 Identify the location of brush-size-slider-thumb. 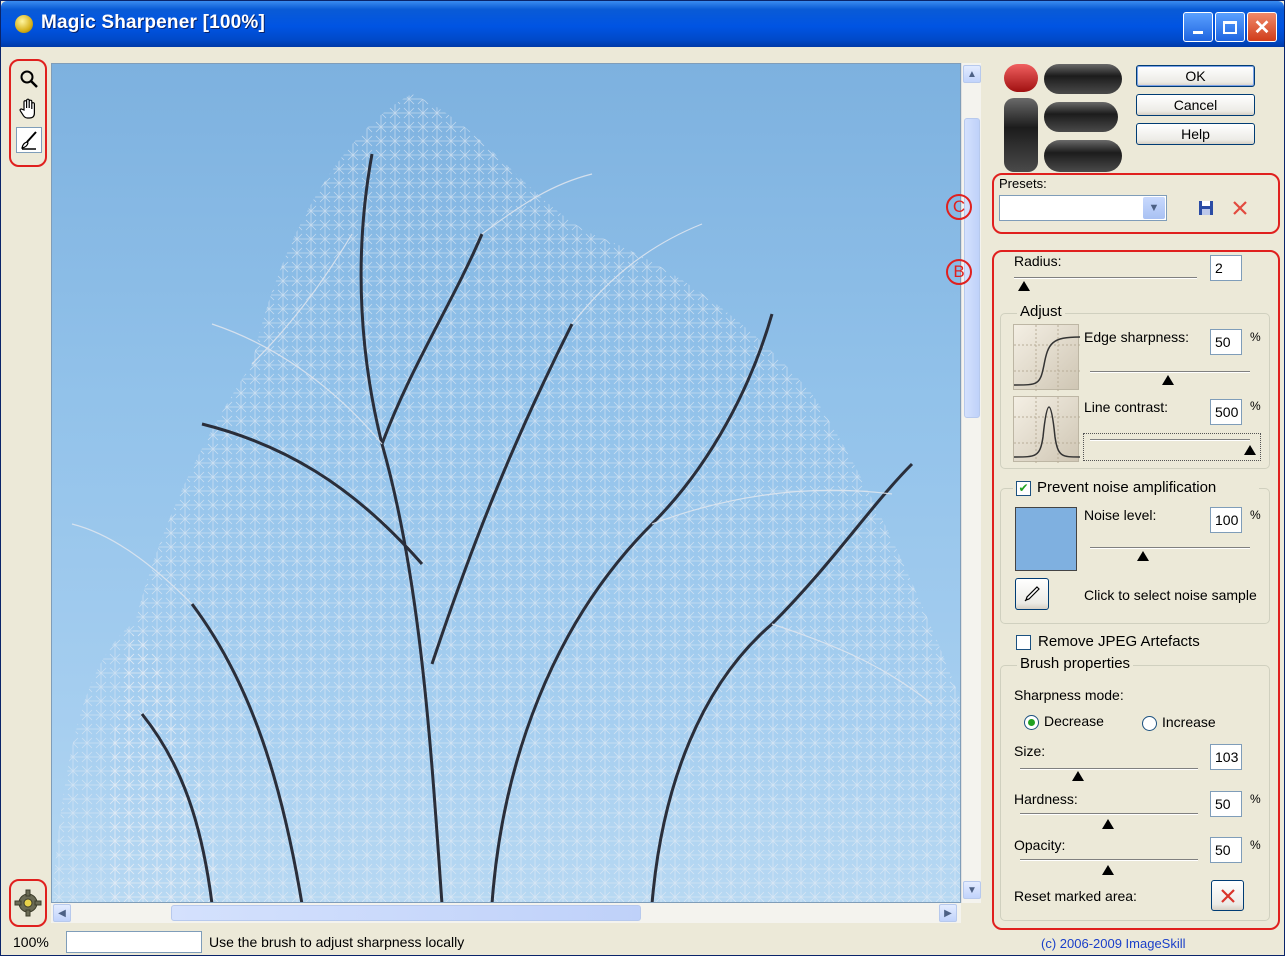
(1078, 776).